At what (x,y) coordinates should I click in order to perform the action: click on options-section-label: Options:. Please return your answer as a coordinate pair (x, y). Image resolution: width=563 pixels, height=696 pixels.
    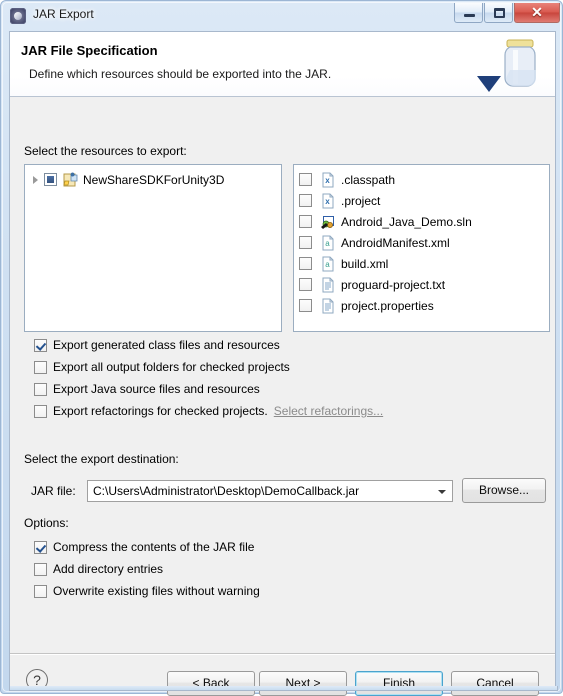
    Looking at the image, I should click on (46, 523).